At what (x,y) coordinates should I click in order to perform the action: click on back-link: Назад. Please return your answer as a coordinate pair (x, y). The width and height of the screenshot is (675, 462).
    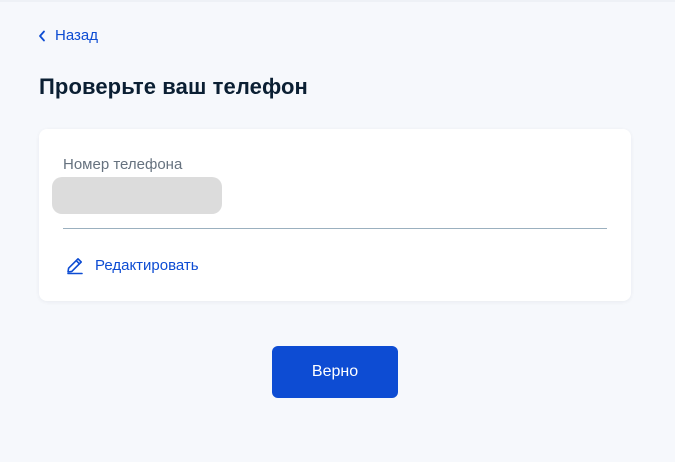
    Looking at the image, I should click on (68, 35).